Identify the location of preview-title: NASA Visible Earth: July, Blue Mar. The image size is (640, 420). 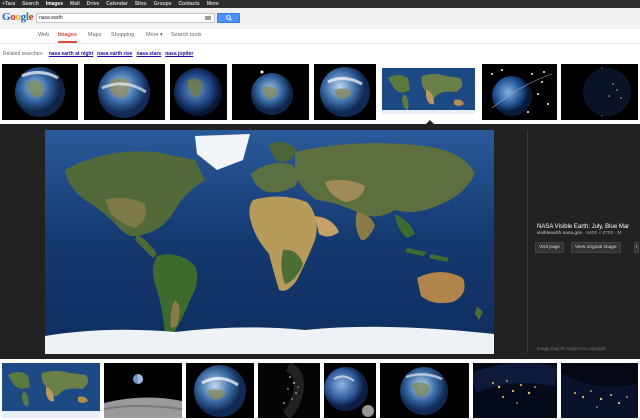
(583, 227).